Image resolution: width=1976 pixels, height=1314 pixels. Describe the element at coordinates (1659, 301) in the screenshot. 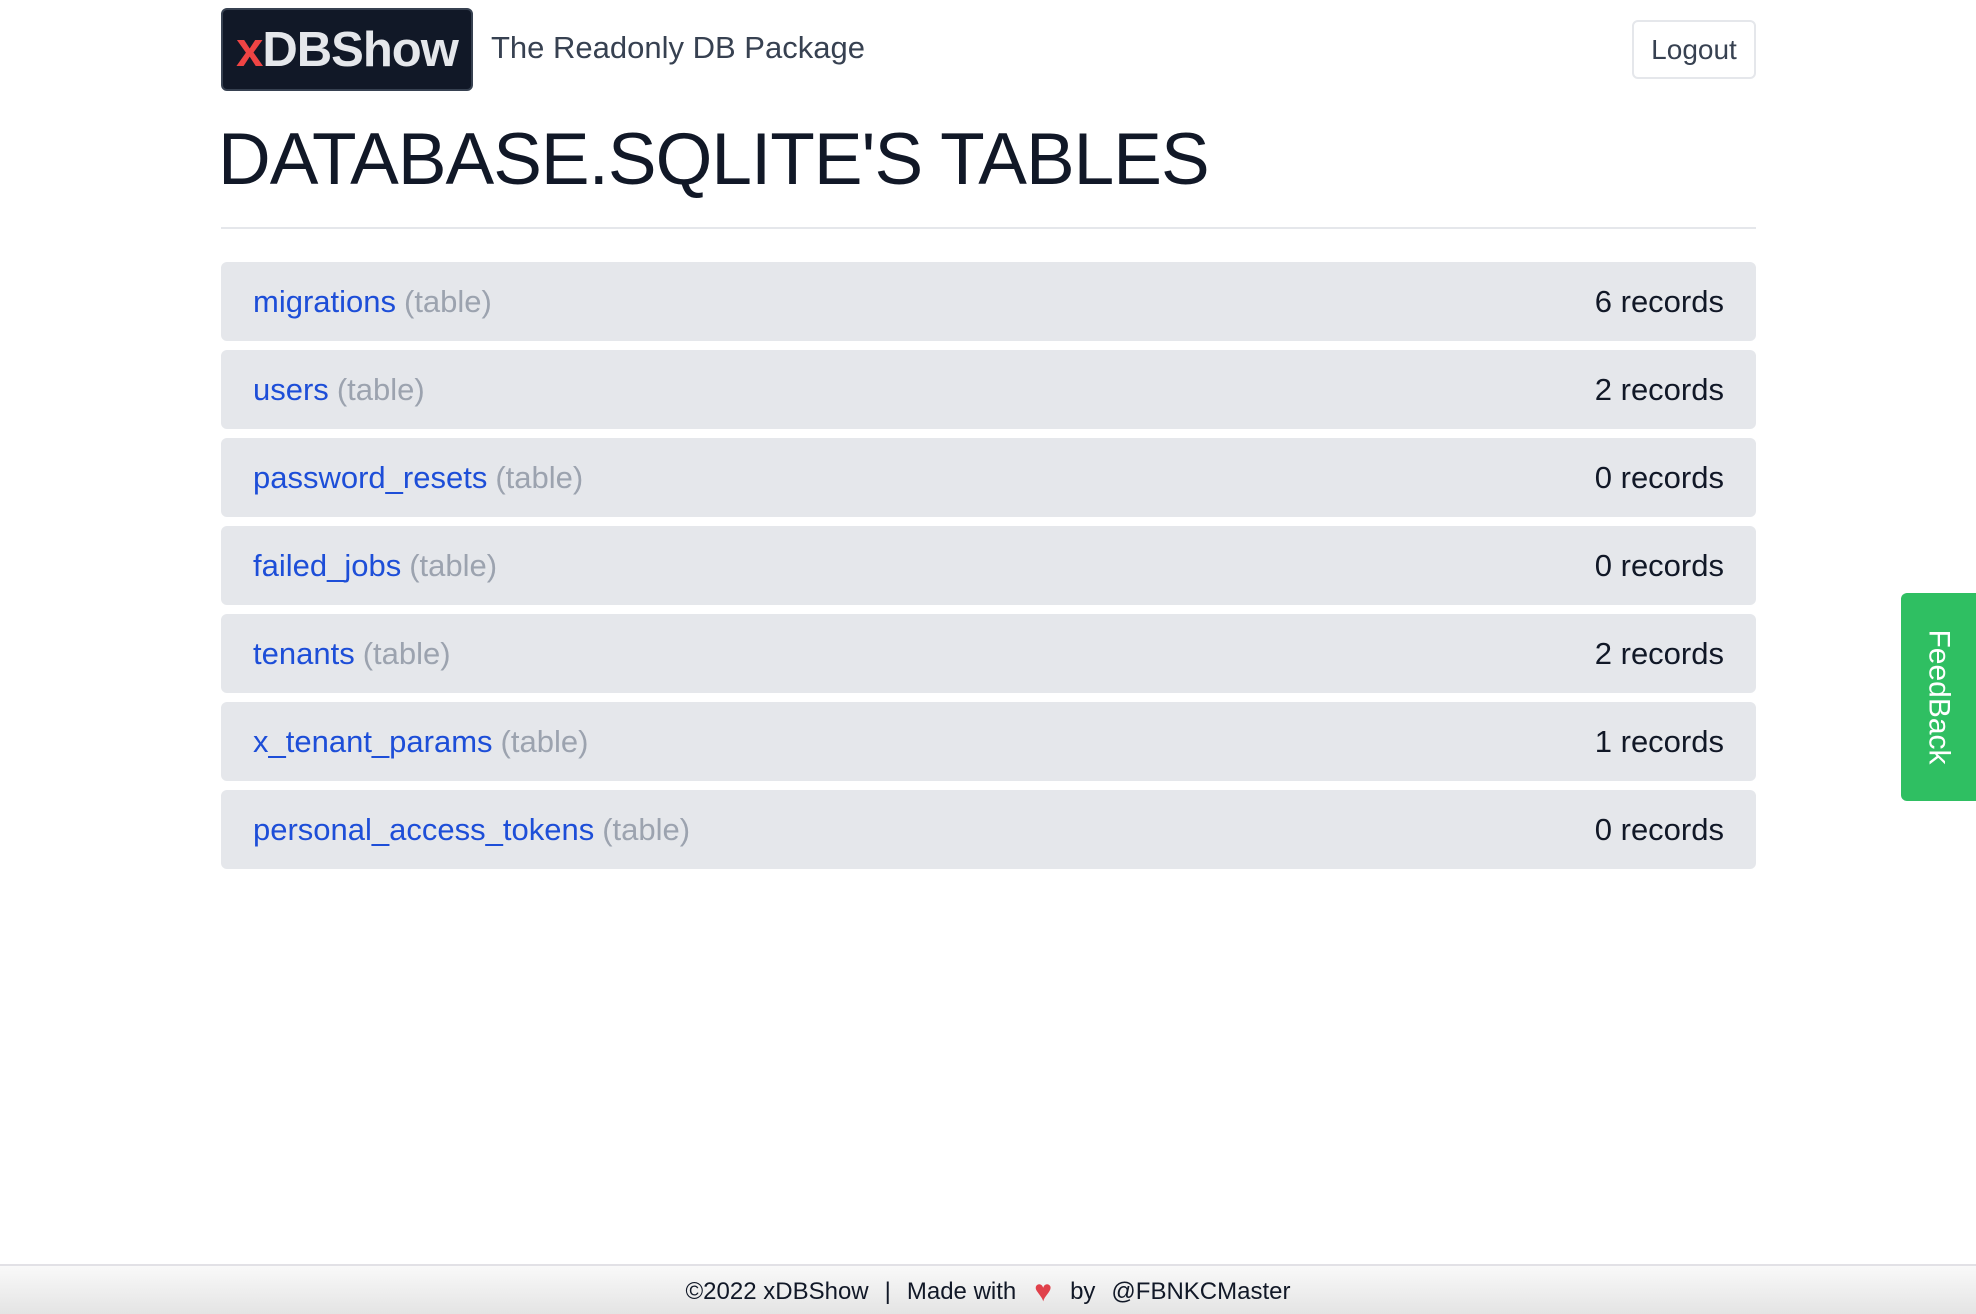

I see `record-count: 6 records` at that location.